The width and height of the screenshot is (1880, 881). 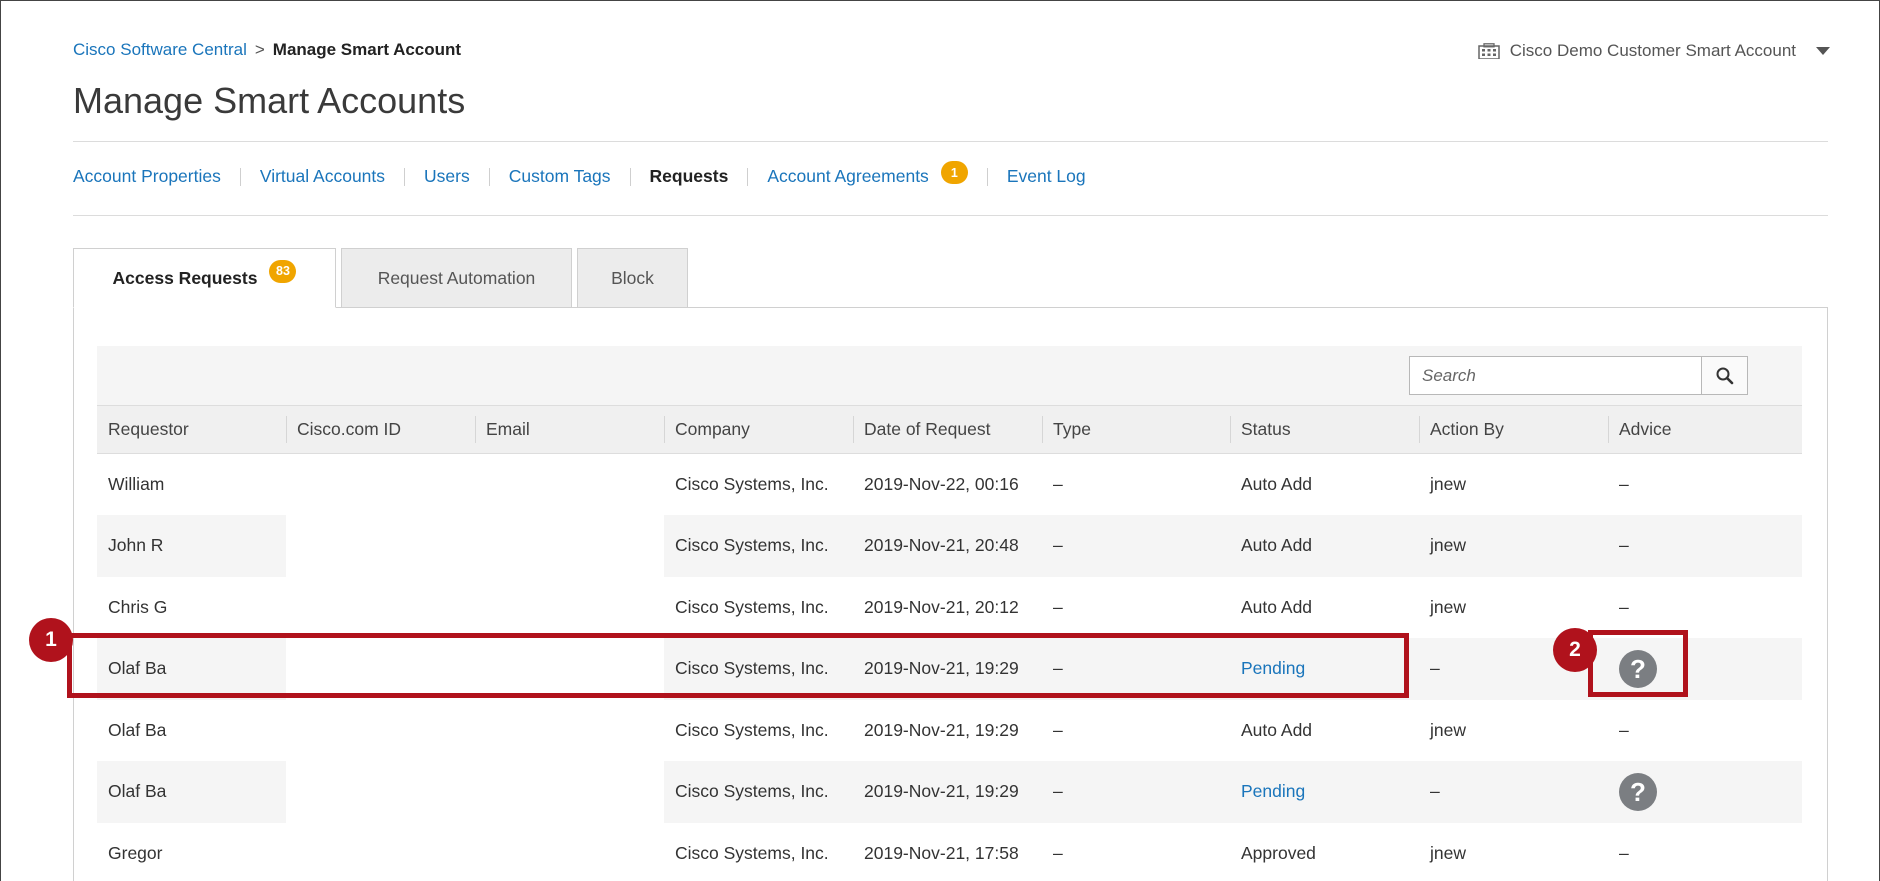 I want to click on agreements-count-badge: 1, so click(x=954, y=172).